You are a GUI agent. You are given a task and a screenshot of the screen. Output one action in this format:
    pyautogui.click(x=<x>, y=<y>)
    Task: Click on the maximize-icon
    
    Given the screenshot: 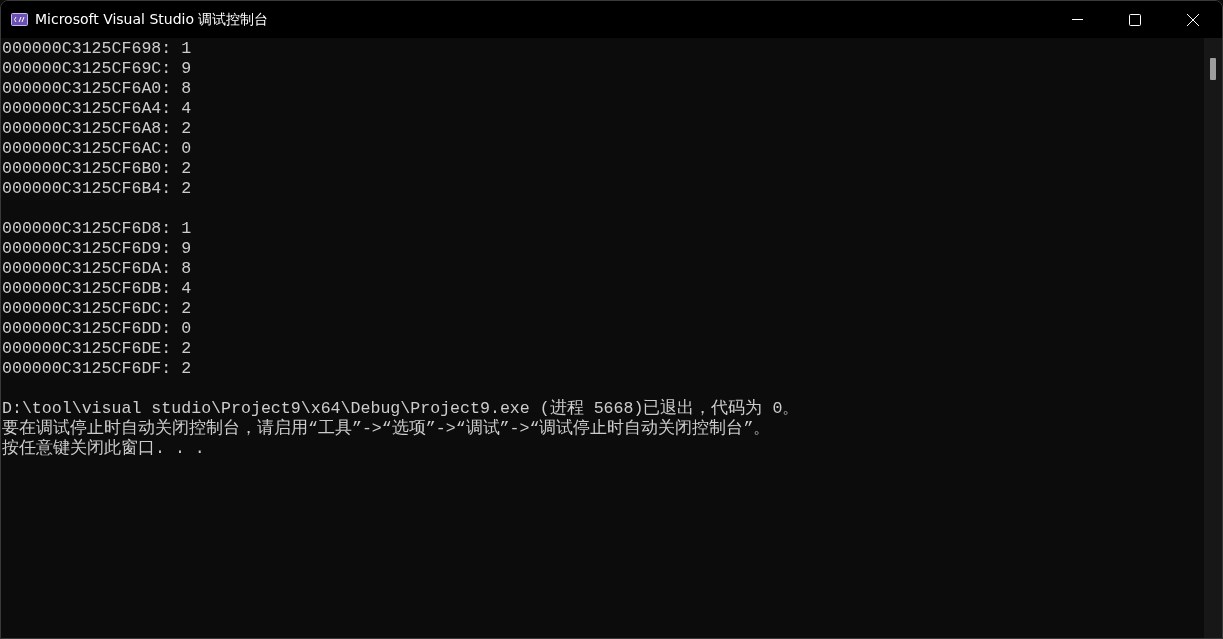 What is the action you would take?
    pyautogui.click(x=1135, y=19)
    